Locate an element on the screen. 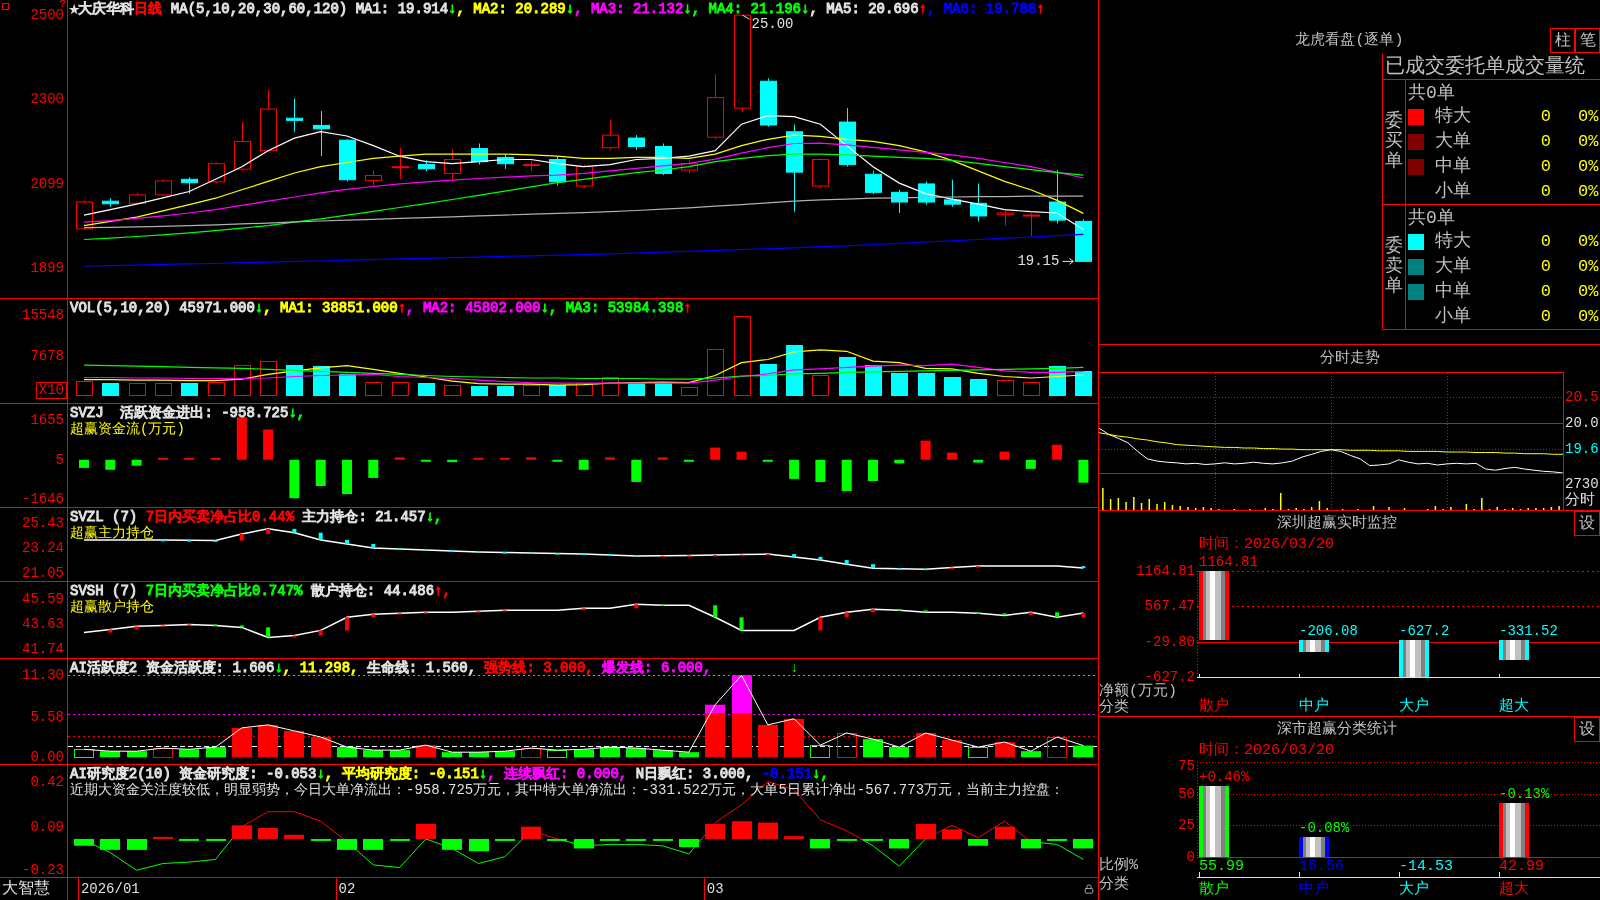 The width and height of the screenshot is (1600, 900). value-label: -331.52 is located at coordinates (1528, 630).